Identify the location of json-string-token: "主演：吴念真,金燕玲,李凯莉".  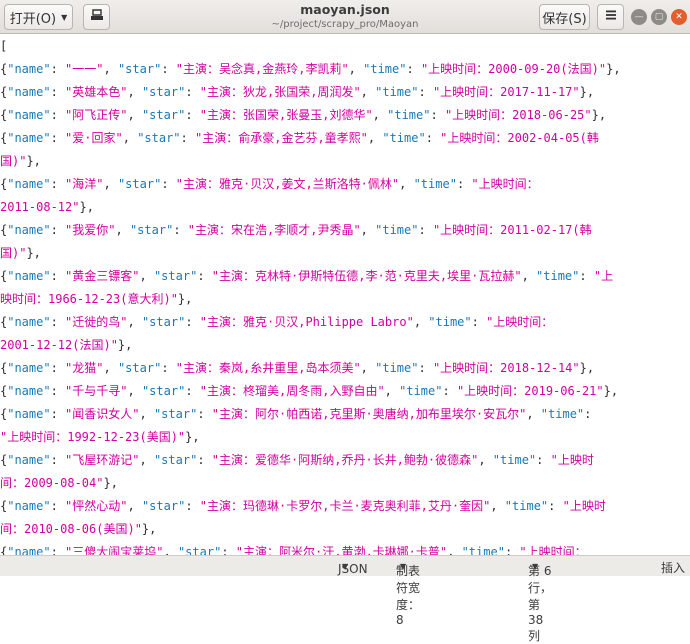
(262, 69).